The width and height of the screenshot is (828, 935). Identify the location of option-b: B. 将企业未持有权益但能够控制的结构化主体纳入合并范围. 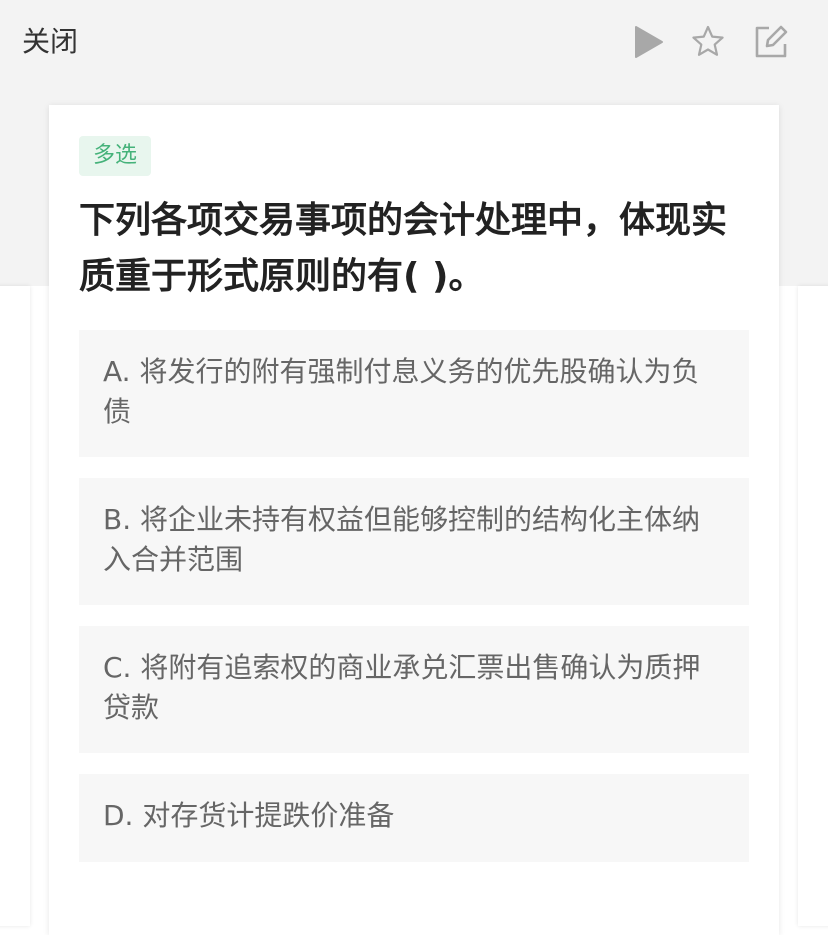
(414, 541).